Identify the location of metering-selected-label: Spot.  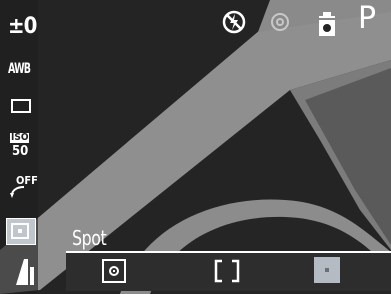
(89, 238).